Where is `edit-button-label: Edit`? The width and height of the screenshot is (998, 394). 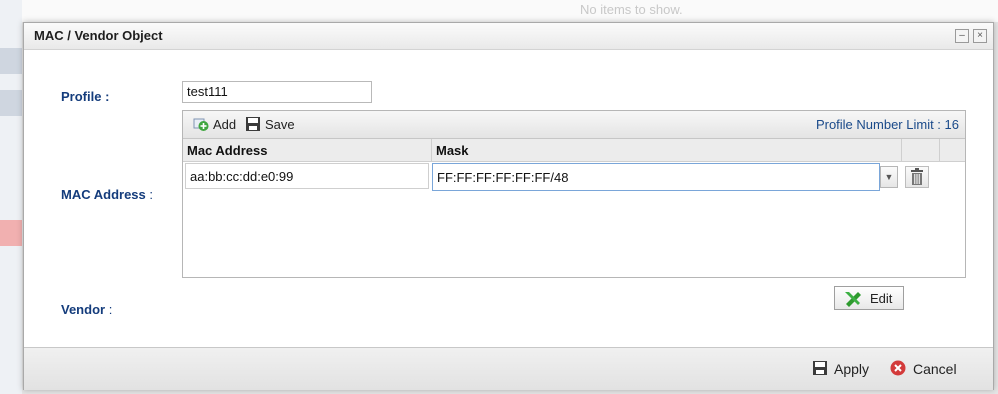 edit-button-label: Edit is located at coordinates (881, 298).